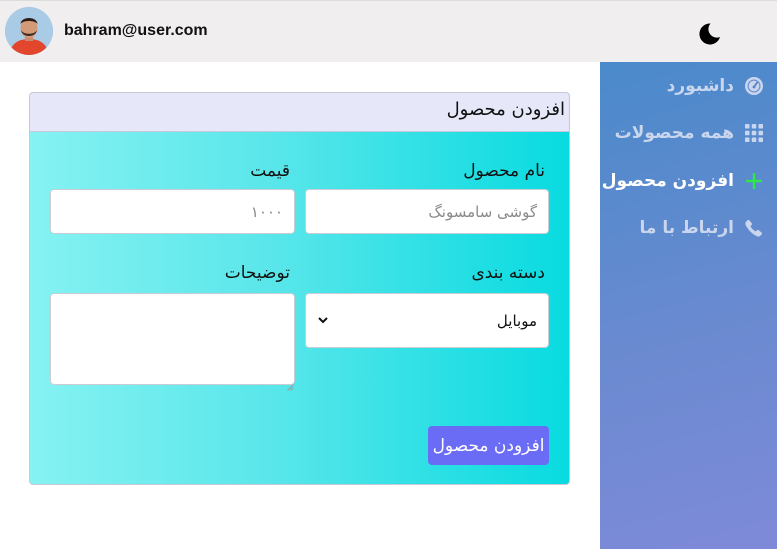 Image resolution: width=777 pixels, height=549 pixels. I want to click on add-product-button: افزودن محصول, so click(488, 445).